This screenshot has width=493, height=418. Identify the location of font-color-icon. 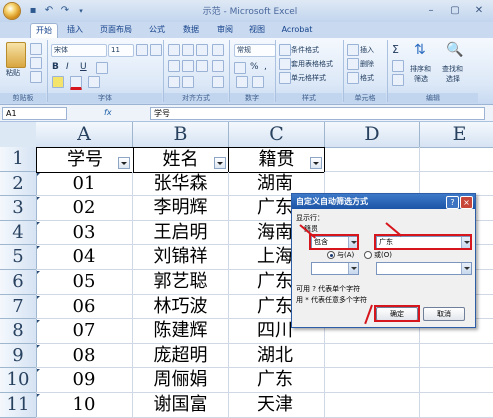
(76, 83).